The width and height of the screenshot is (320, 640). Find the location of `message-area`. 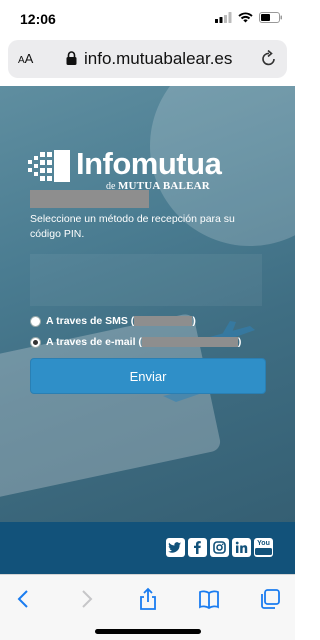

message-area is located at coordinates (146, 280).